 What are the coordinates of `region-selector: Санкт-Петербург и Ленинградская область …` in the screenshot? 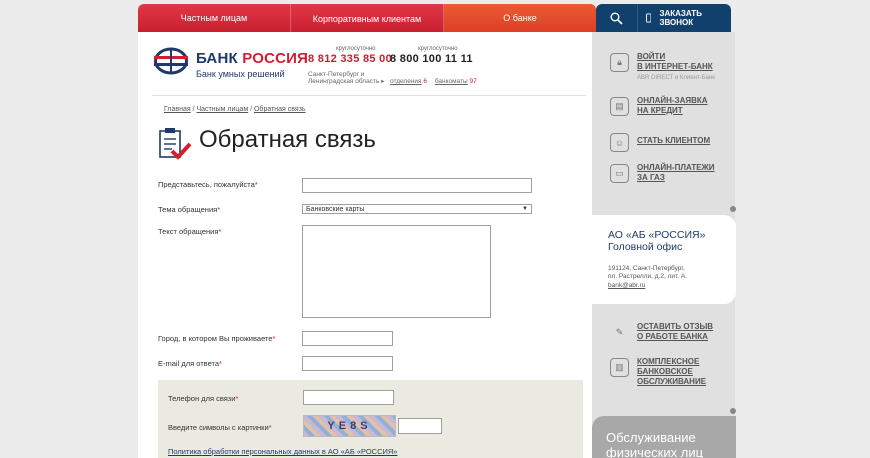 It's located at (348, 78).